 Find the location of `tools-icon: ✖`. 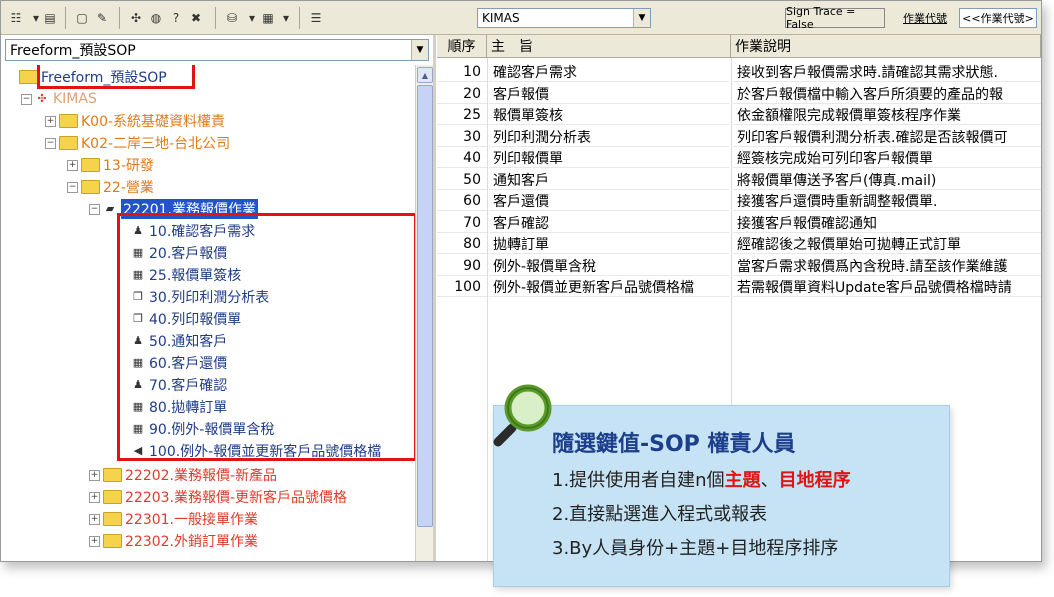

tools-icon: ✖ is located at coordinates (196, 18).